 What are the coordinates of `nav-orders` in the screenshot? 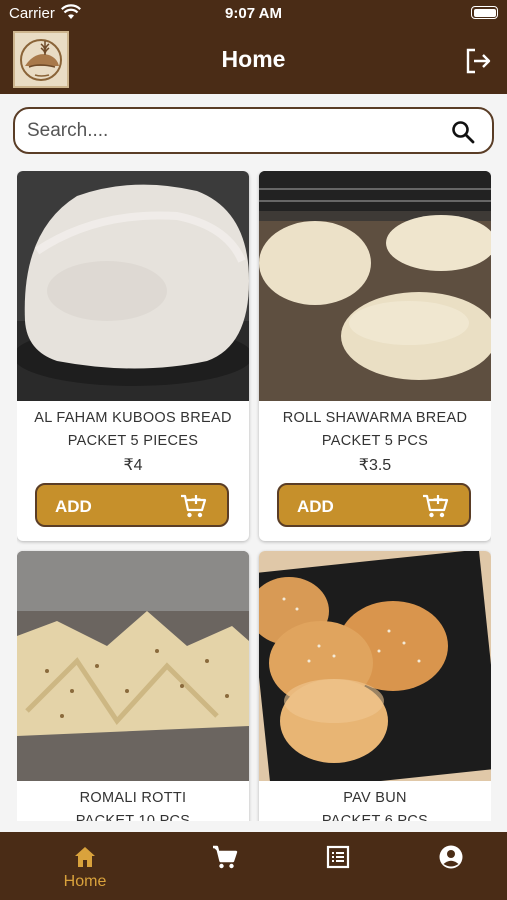 It's located at (338, 866).